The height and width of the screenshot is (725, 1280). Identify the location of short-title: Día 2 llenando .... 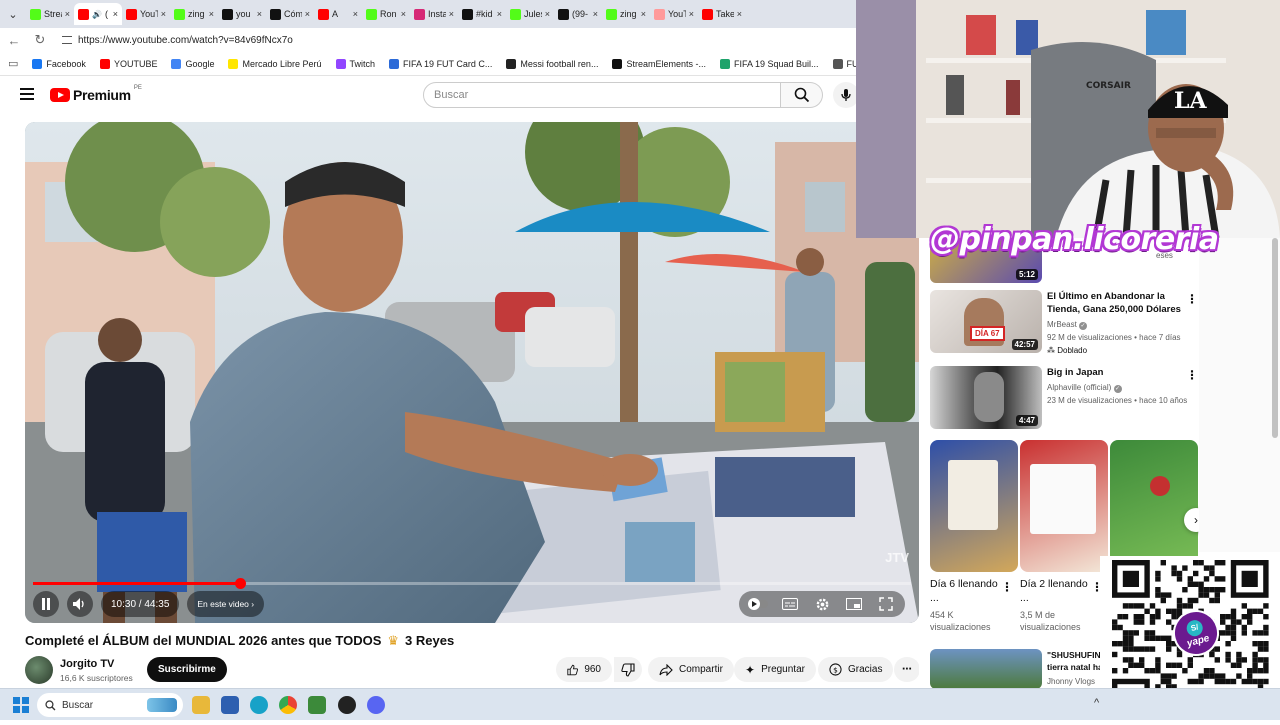
(1055, 591).